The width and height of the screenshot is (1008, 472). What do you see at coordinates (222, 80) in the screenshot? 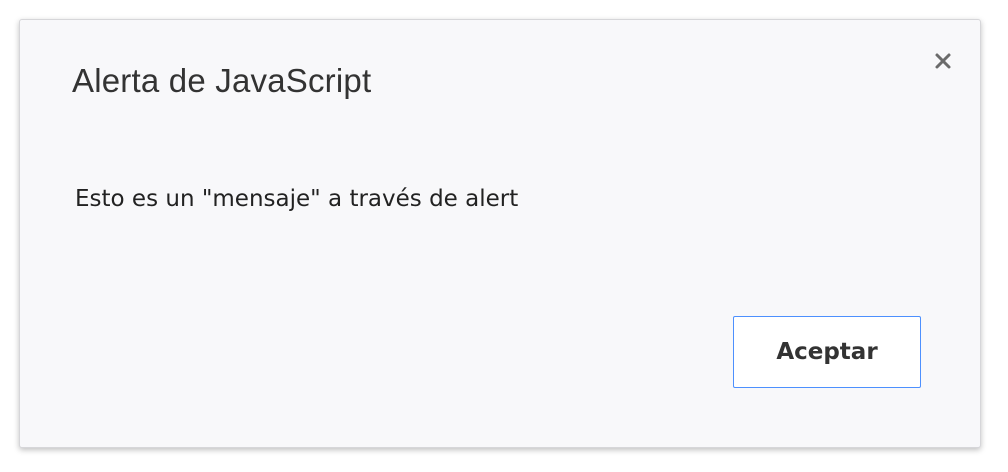
I see `dialog-title: Alerta de JavaScript` at bounding box center [222, 80].